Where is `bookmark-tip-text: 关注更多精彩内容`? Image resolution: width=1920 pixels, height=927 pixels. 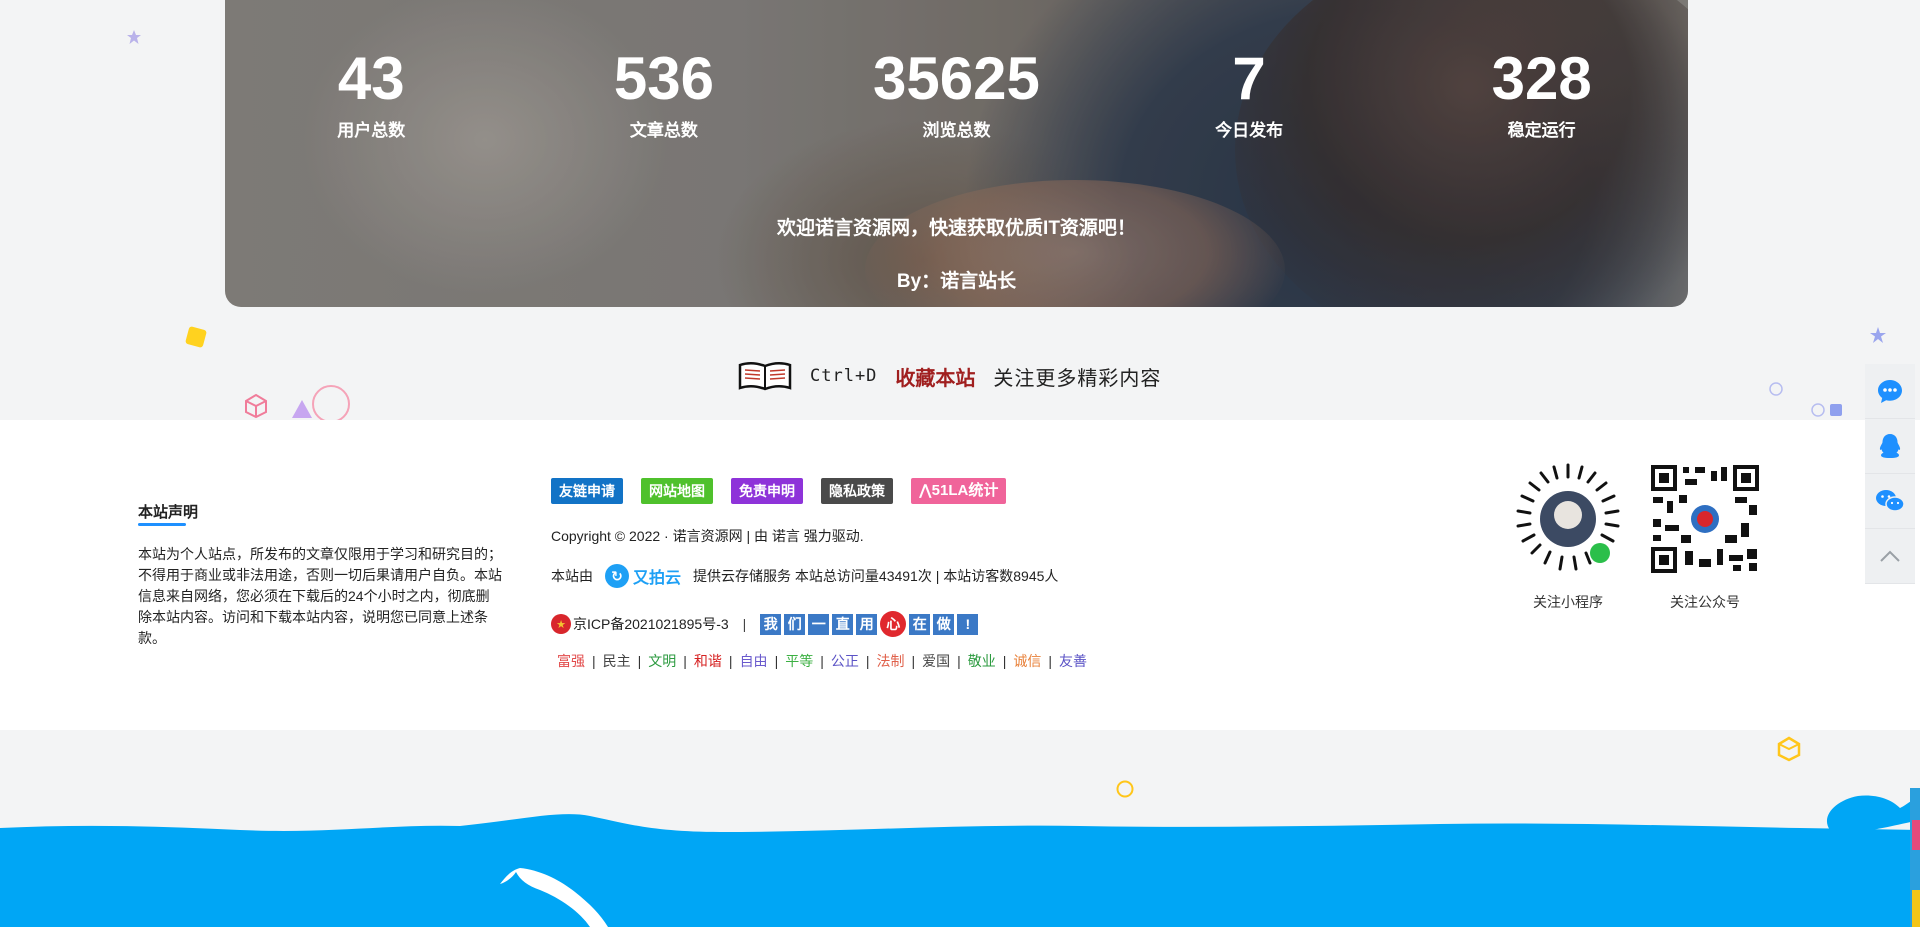
bookmark-tip-text: 关注更多精彩内容 is located at coordinates (1077, 378).